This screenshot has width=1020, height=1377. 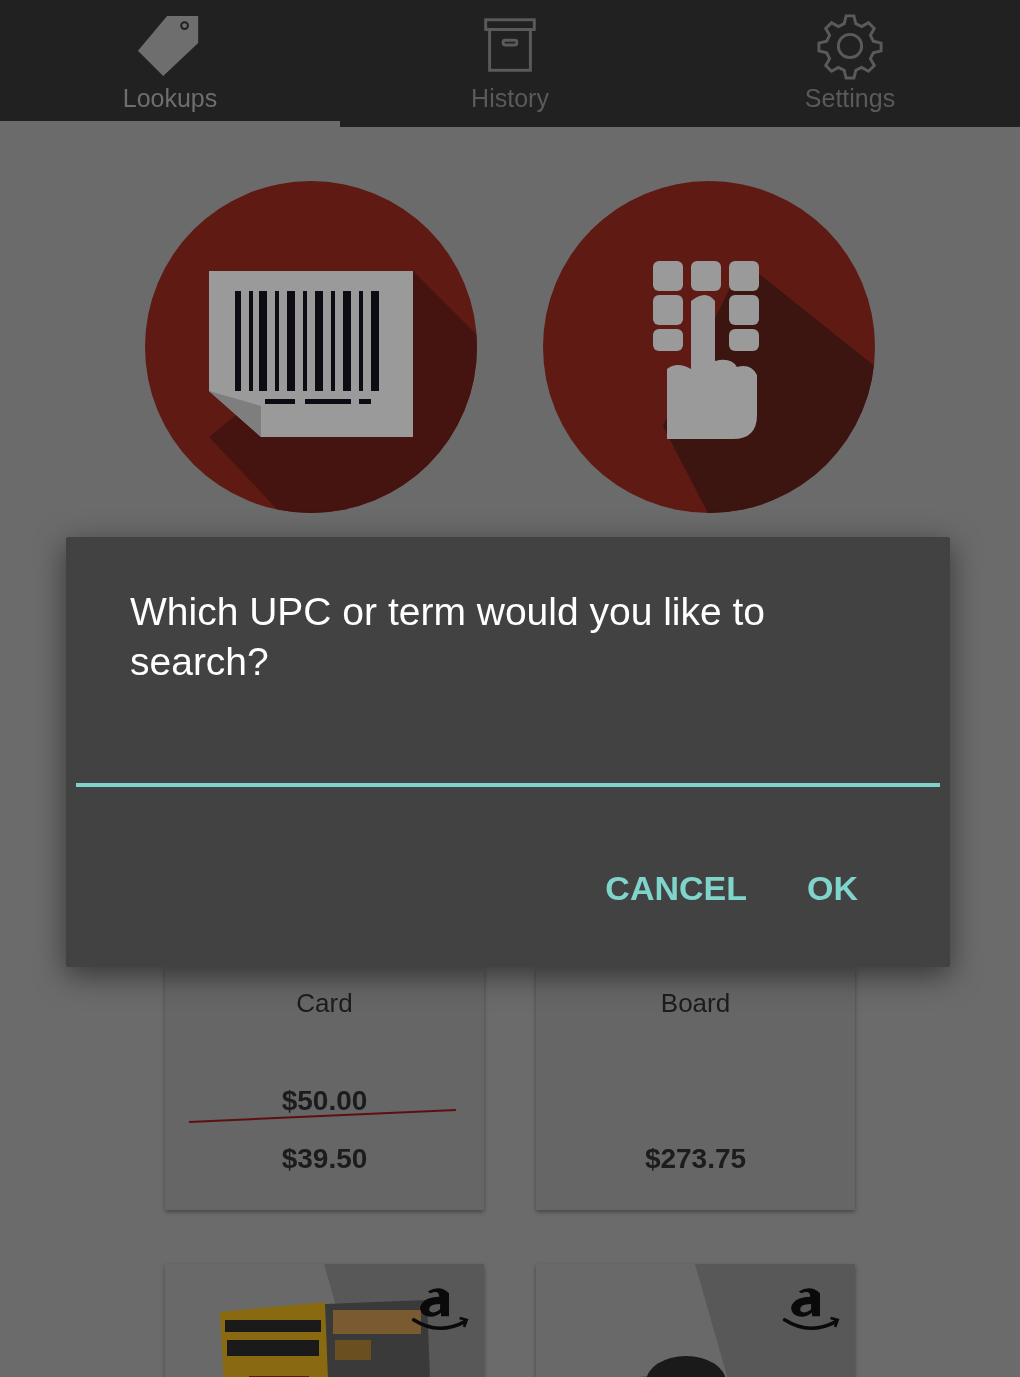 I want to click on deal-price: $273.75, so click(x=695, y=1159).